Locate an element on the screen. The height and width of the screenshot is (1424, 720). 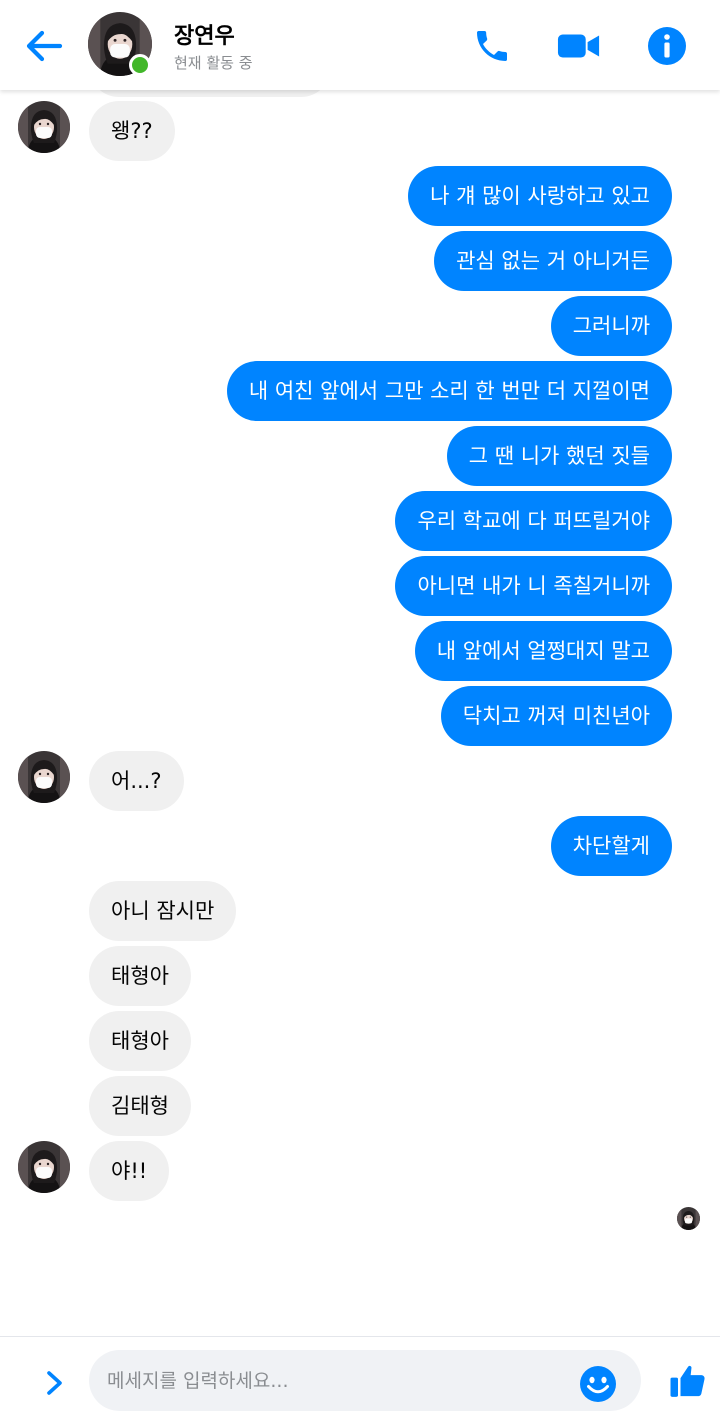
outgoing-message-bubble: 아니면 내가 니 족칠거니까 is located at coordinates (533, 586).